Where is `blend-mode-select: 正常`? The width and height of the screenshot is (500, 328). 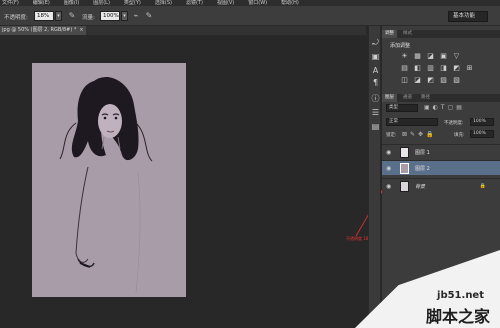
blend-mode-select: 正常 is located at coordinates (412, 122).